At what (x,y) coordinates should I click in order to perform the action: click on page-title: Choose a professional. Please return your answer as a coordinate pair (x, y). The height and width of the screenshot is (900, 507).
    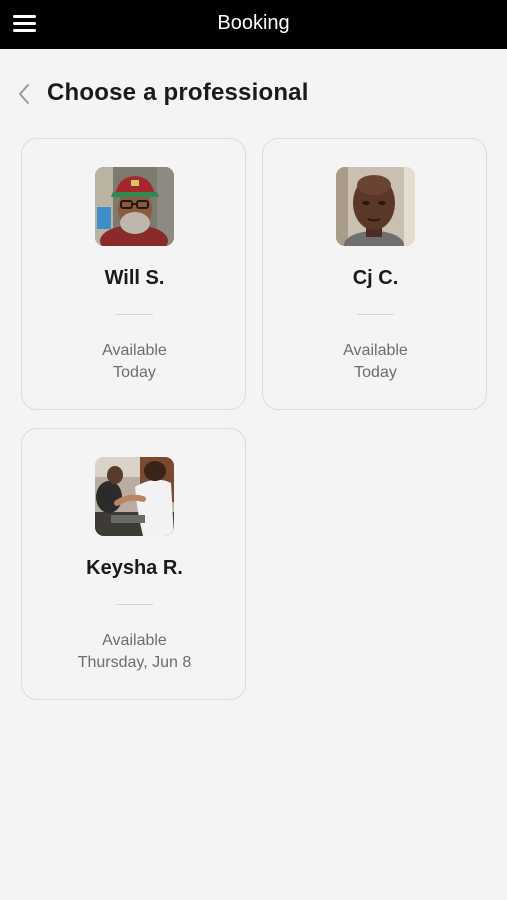
    Looking at the image, I should click on (178, 92).